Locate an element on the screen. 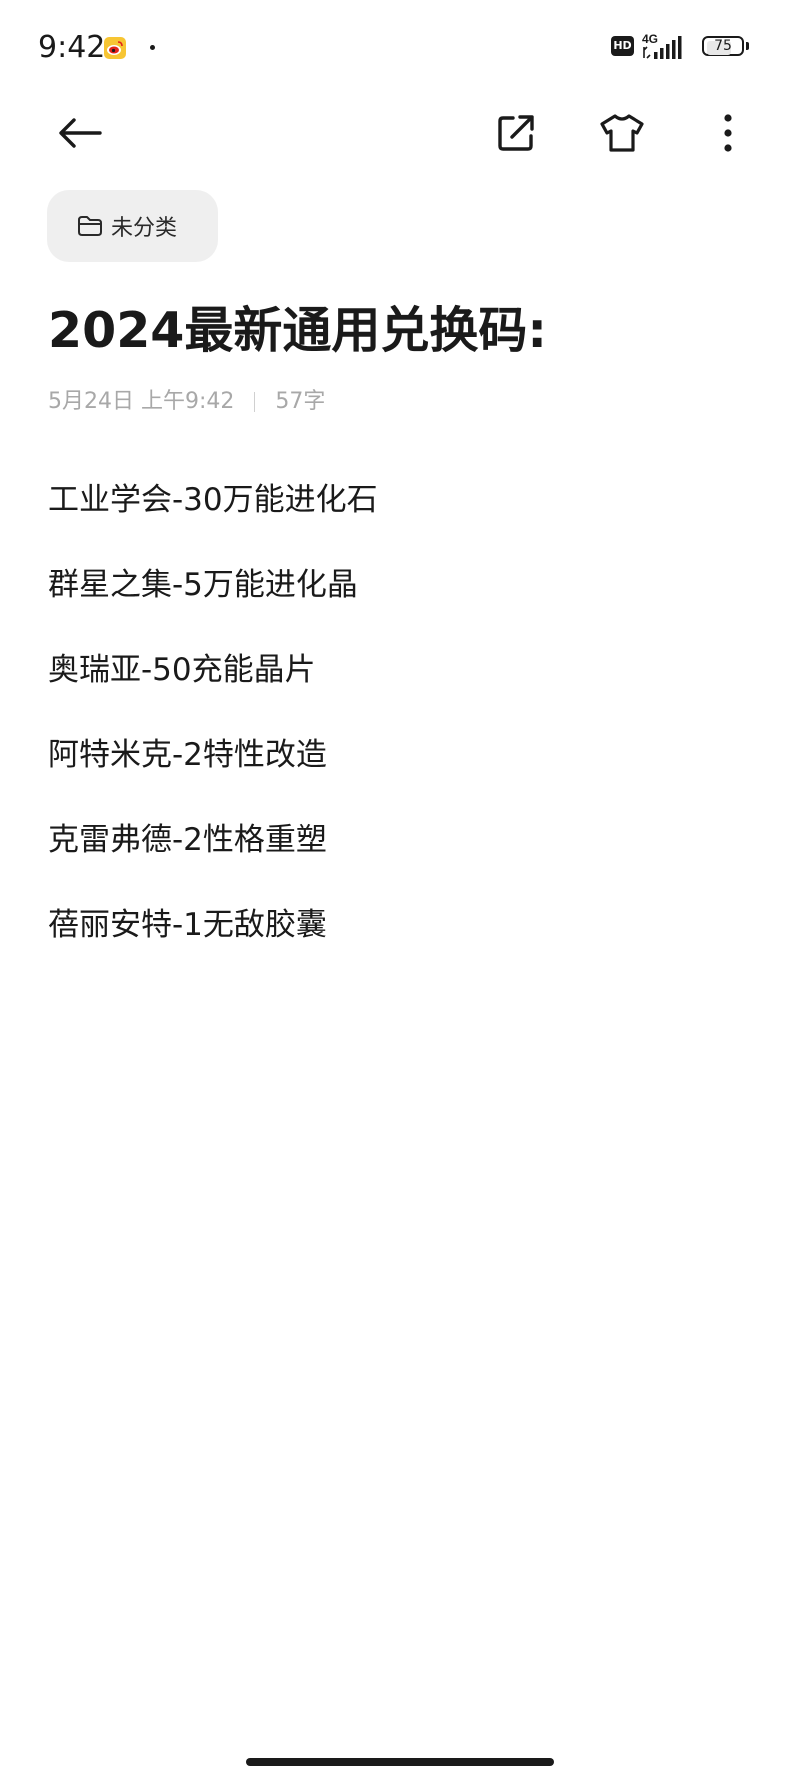 The image size is (800, 1778). note-line: 蓓丽安特-1无敌胶囊 is located at coordinates (398, 925).